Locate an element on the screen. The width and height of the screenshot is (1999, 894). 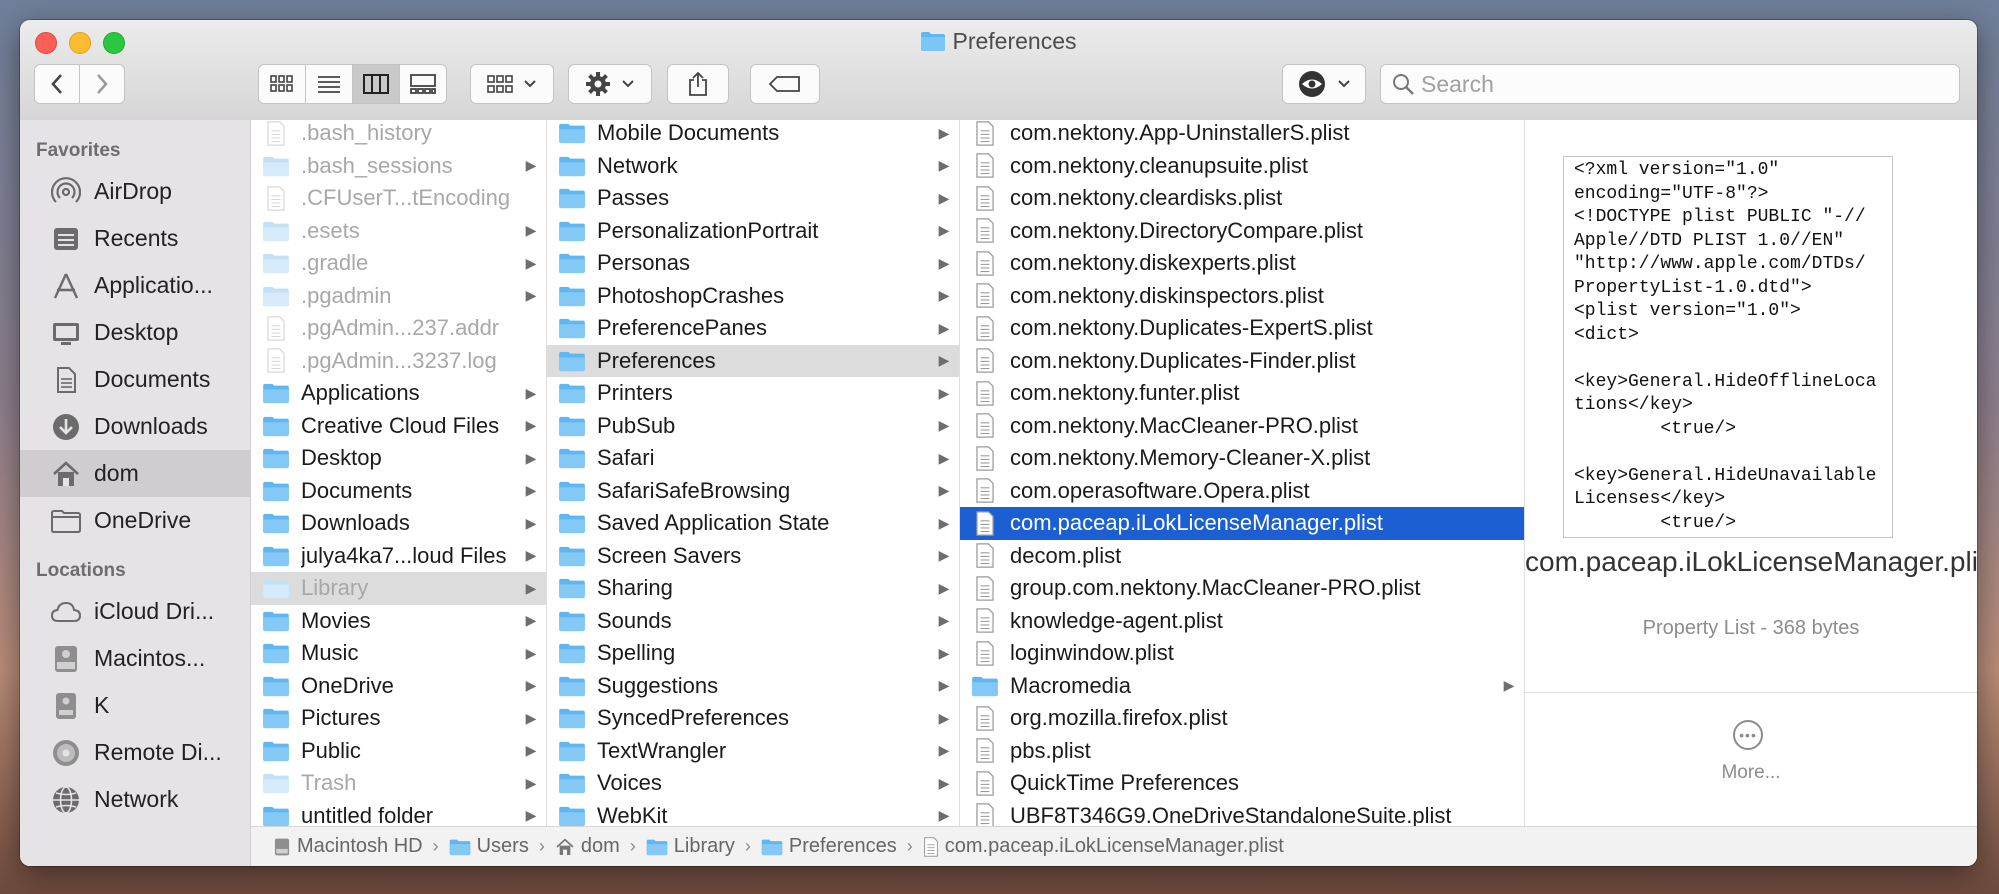
sidebar-item-k: K is located at coordinates (135, 705).